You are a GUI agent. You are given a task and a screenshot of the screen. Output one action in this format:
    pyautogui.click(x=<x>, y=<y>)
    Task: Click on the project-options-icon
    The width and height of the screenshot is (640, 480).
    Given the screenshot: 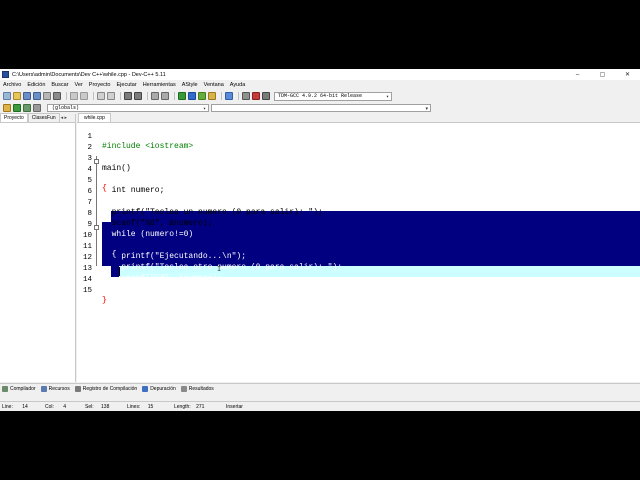 What is the action you would take?
    pyautogui.click(x=37, y=107)
    